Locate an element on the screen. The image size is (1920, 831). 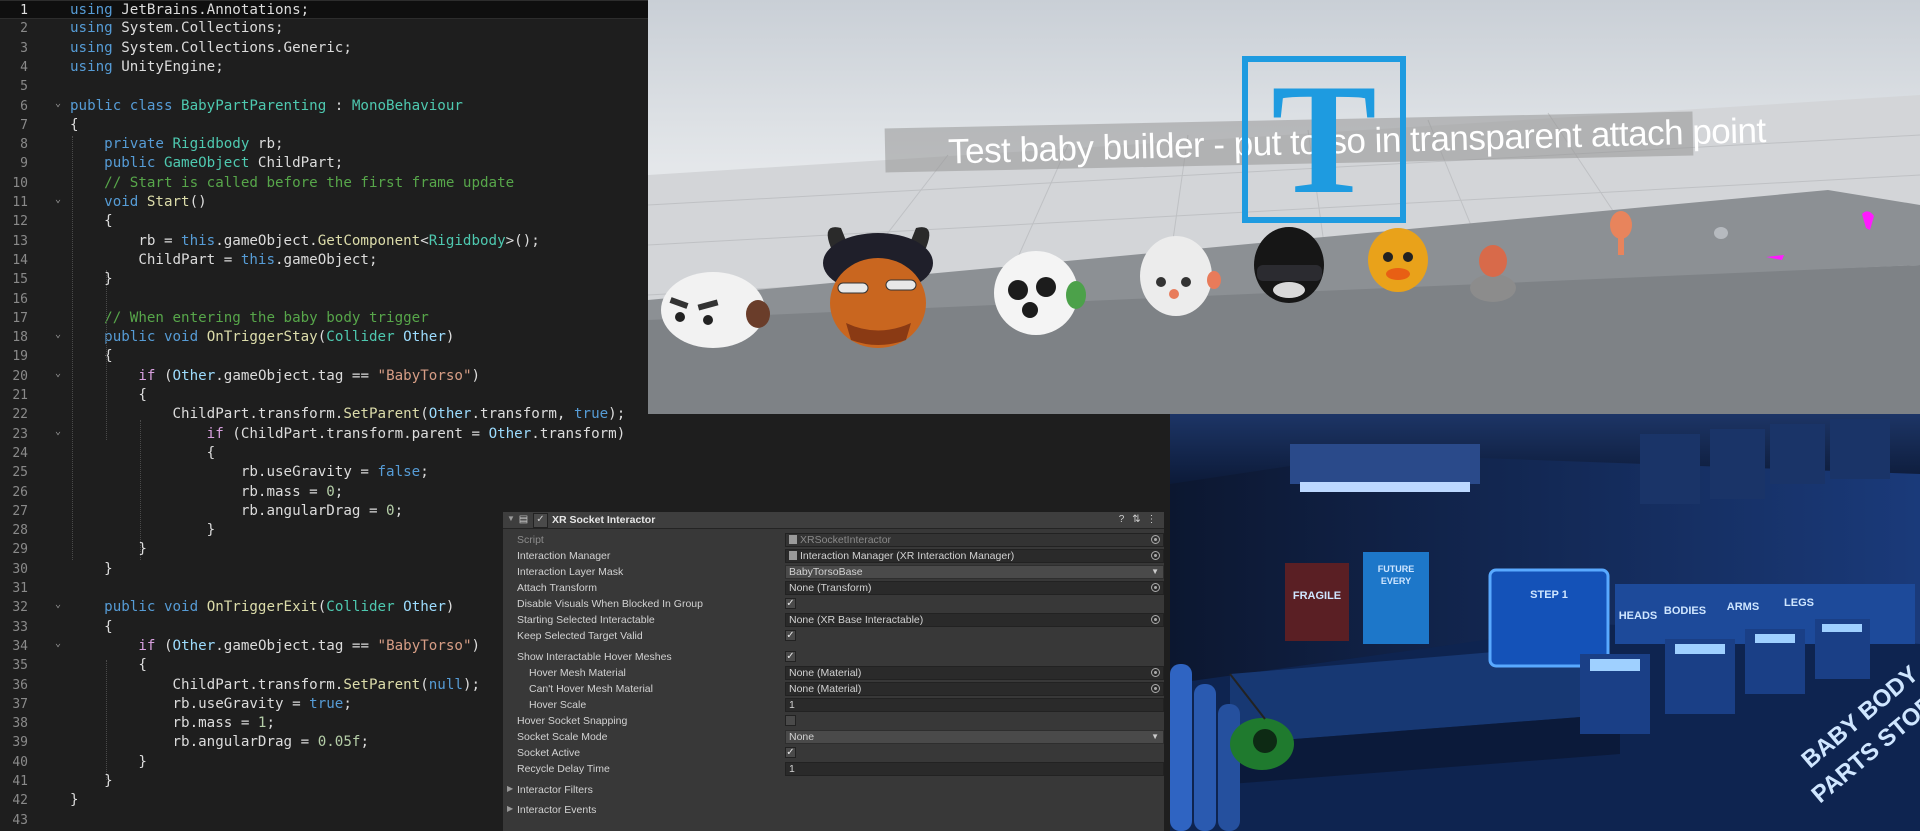
code-line: 1 using JetBrains.Annotations; is located at coordinates (324, 9).